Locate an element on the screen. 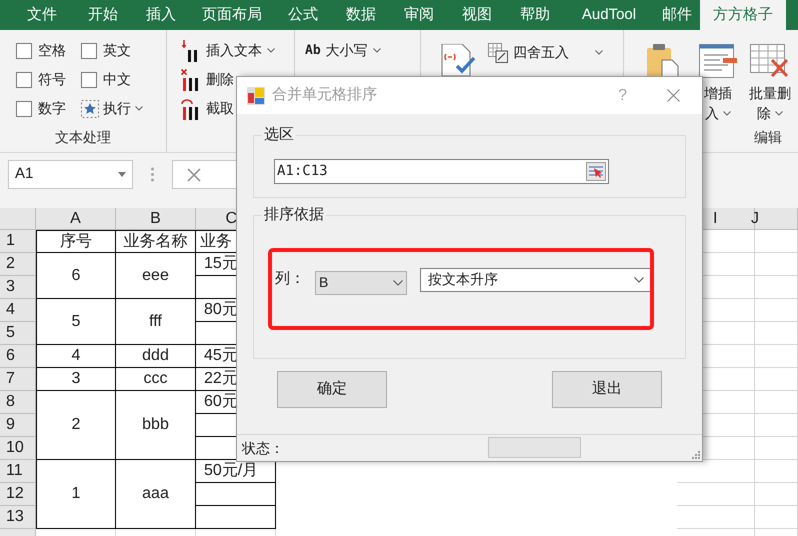 The height and width of the screenshot is (536, 798). dialog-title: 合并单元格排序 is located at coordinates (324, 95).